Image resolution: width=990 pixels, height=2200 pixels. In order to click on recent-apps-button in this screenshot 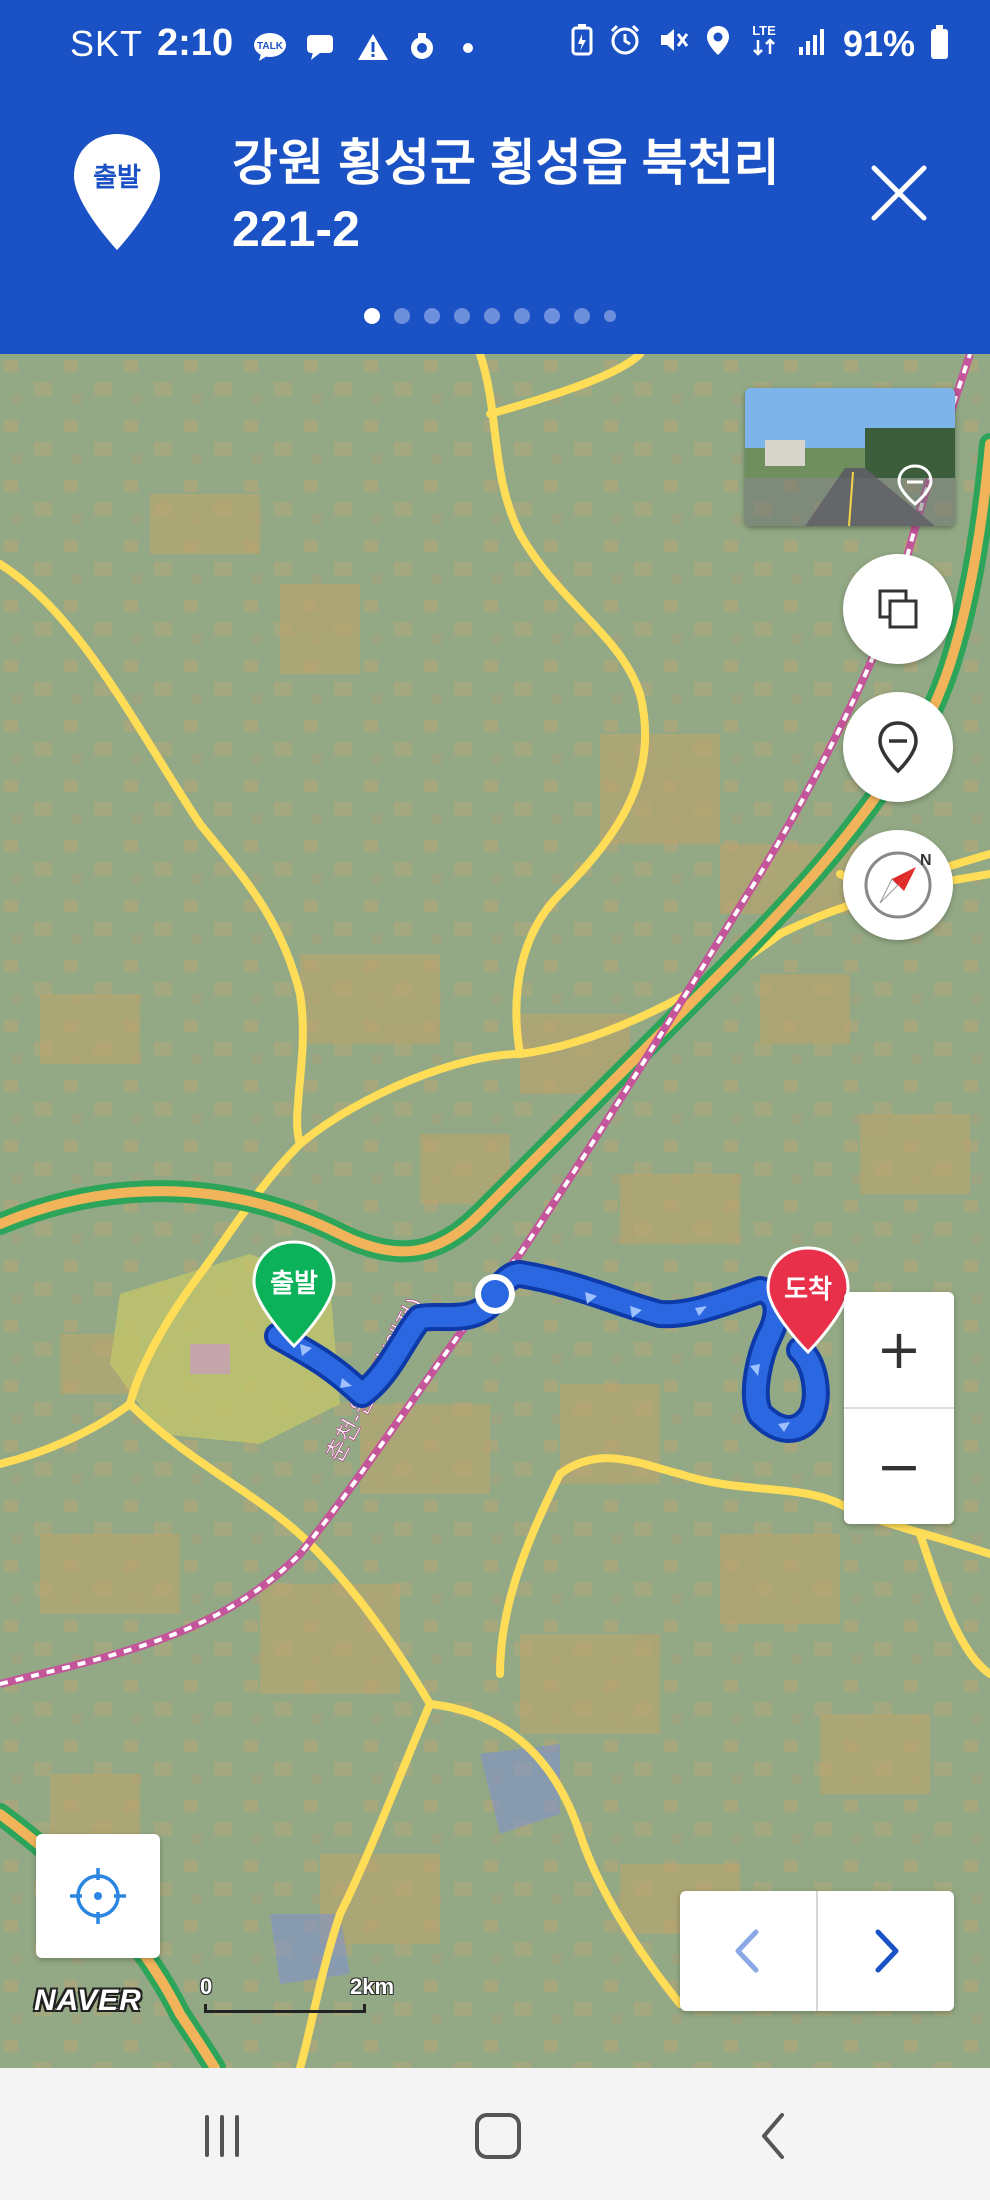, I will do `click(222, 2136)`.